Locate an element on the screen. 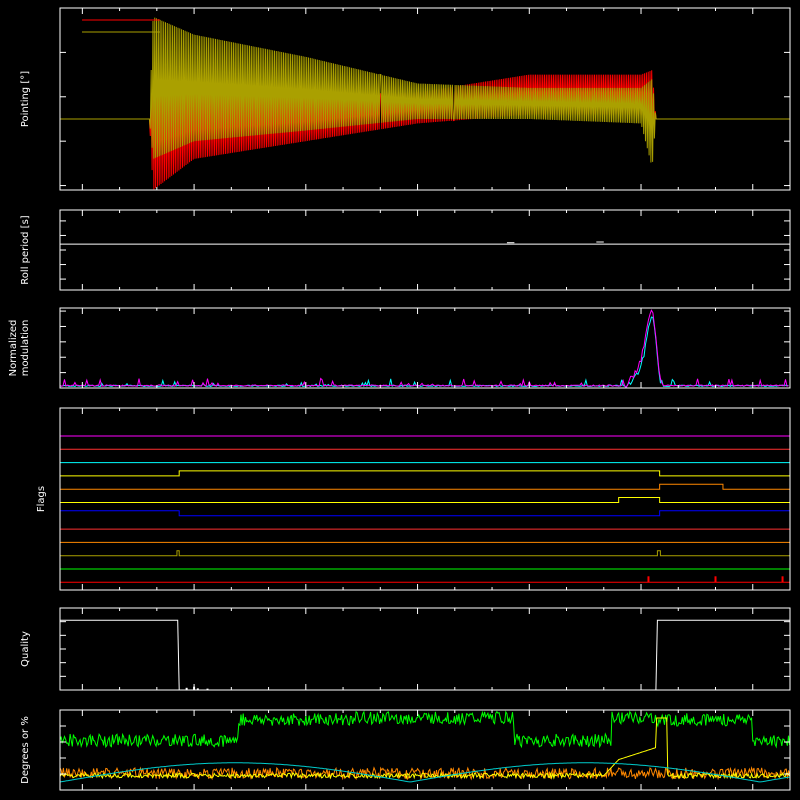  y-axis-label-pointing: Pointing [°] is located at coordinates (25, 99).